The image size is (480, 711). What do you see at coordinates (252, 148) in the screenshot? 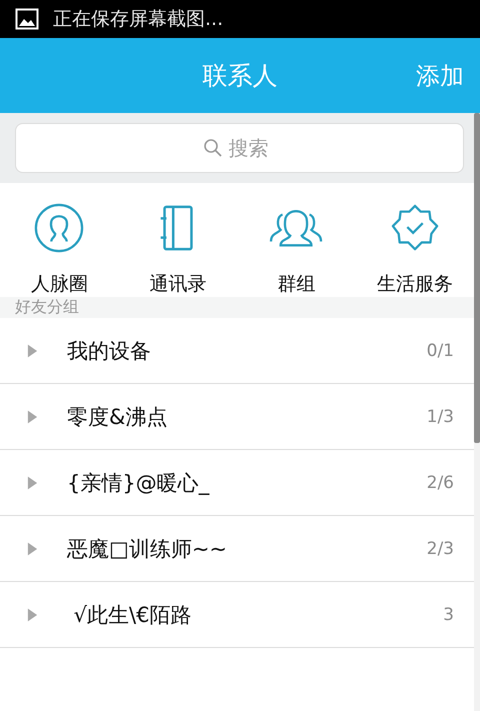
I see `search-field: 搜索` at bounding box center [252, 148].